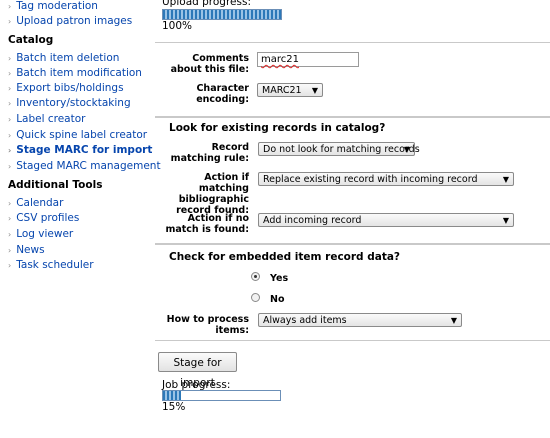 Image resolution: width=550 pixels, height=438 pixels. Describe the element at coordinates (70, 21) in the screenshot. I see `sidebar-item-upload-patron-images: › Upload patron images` at that location.